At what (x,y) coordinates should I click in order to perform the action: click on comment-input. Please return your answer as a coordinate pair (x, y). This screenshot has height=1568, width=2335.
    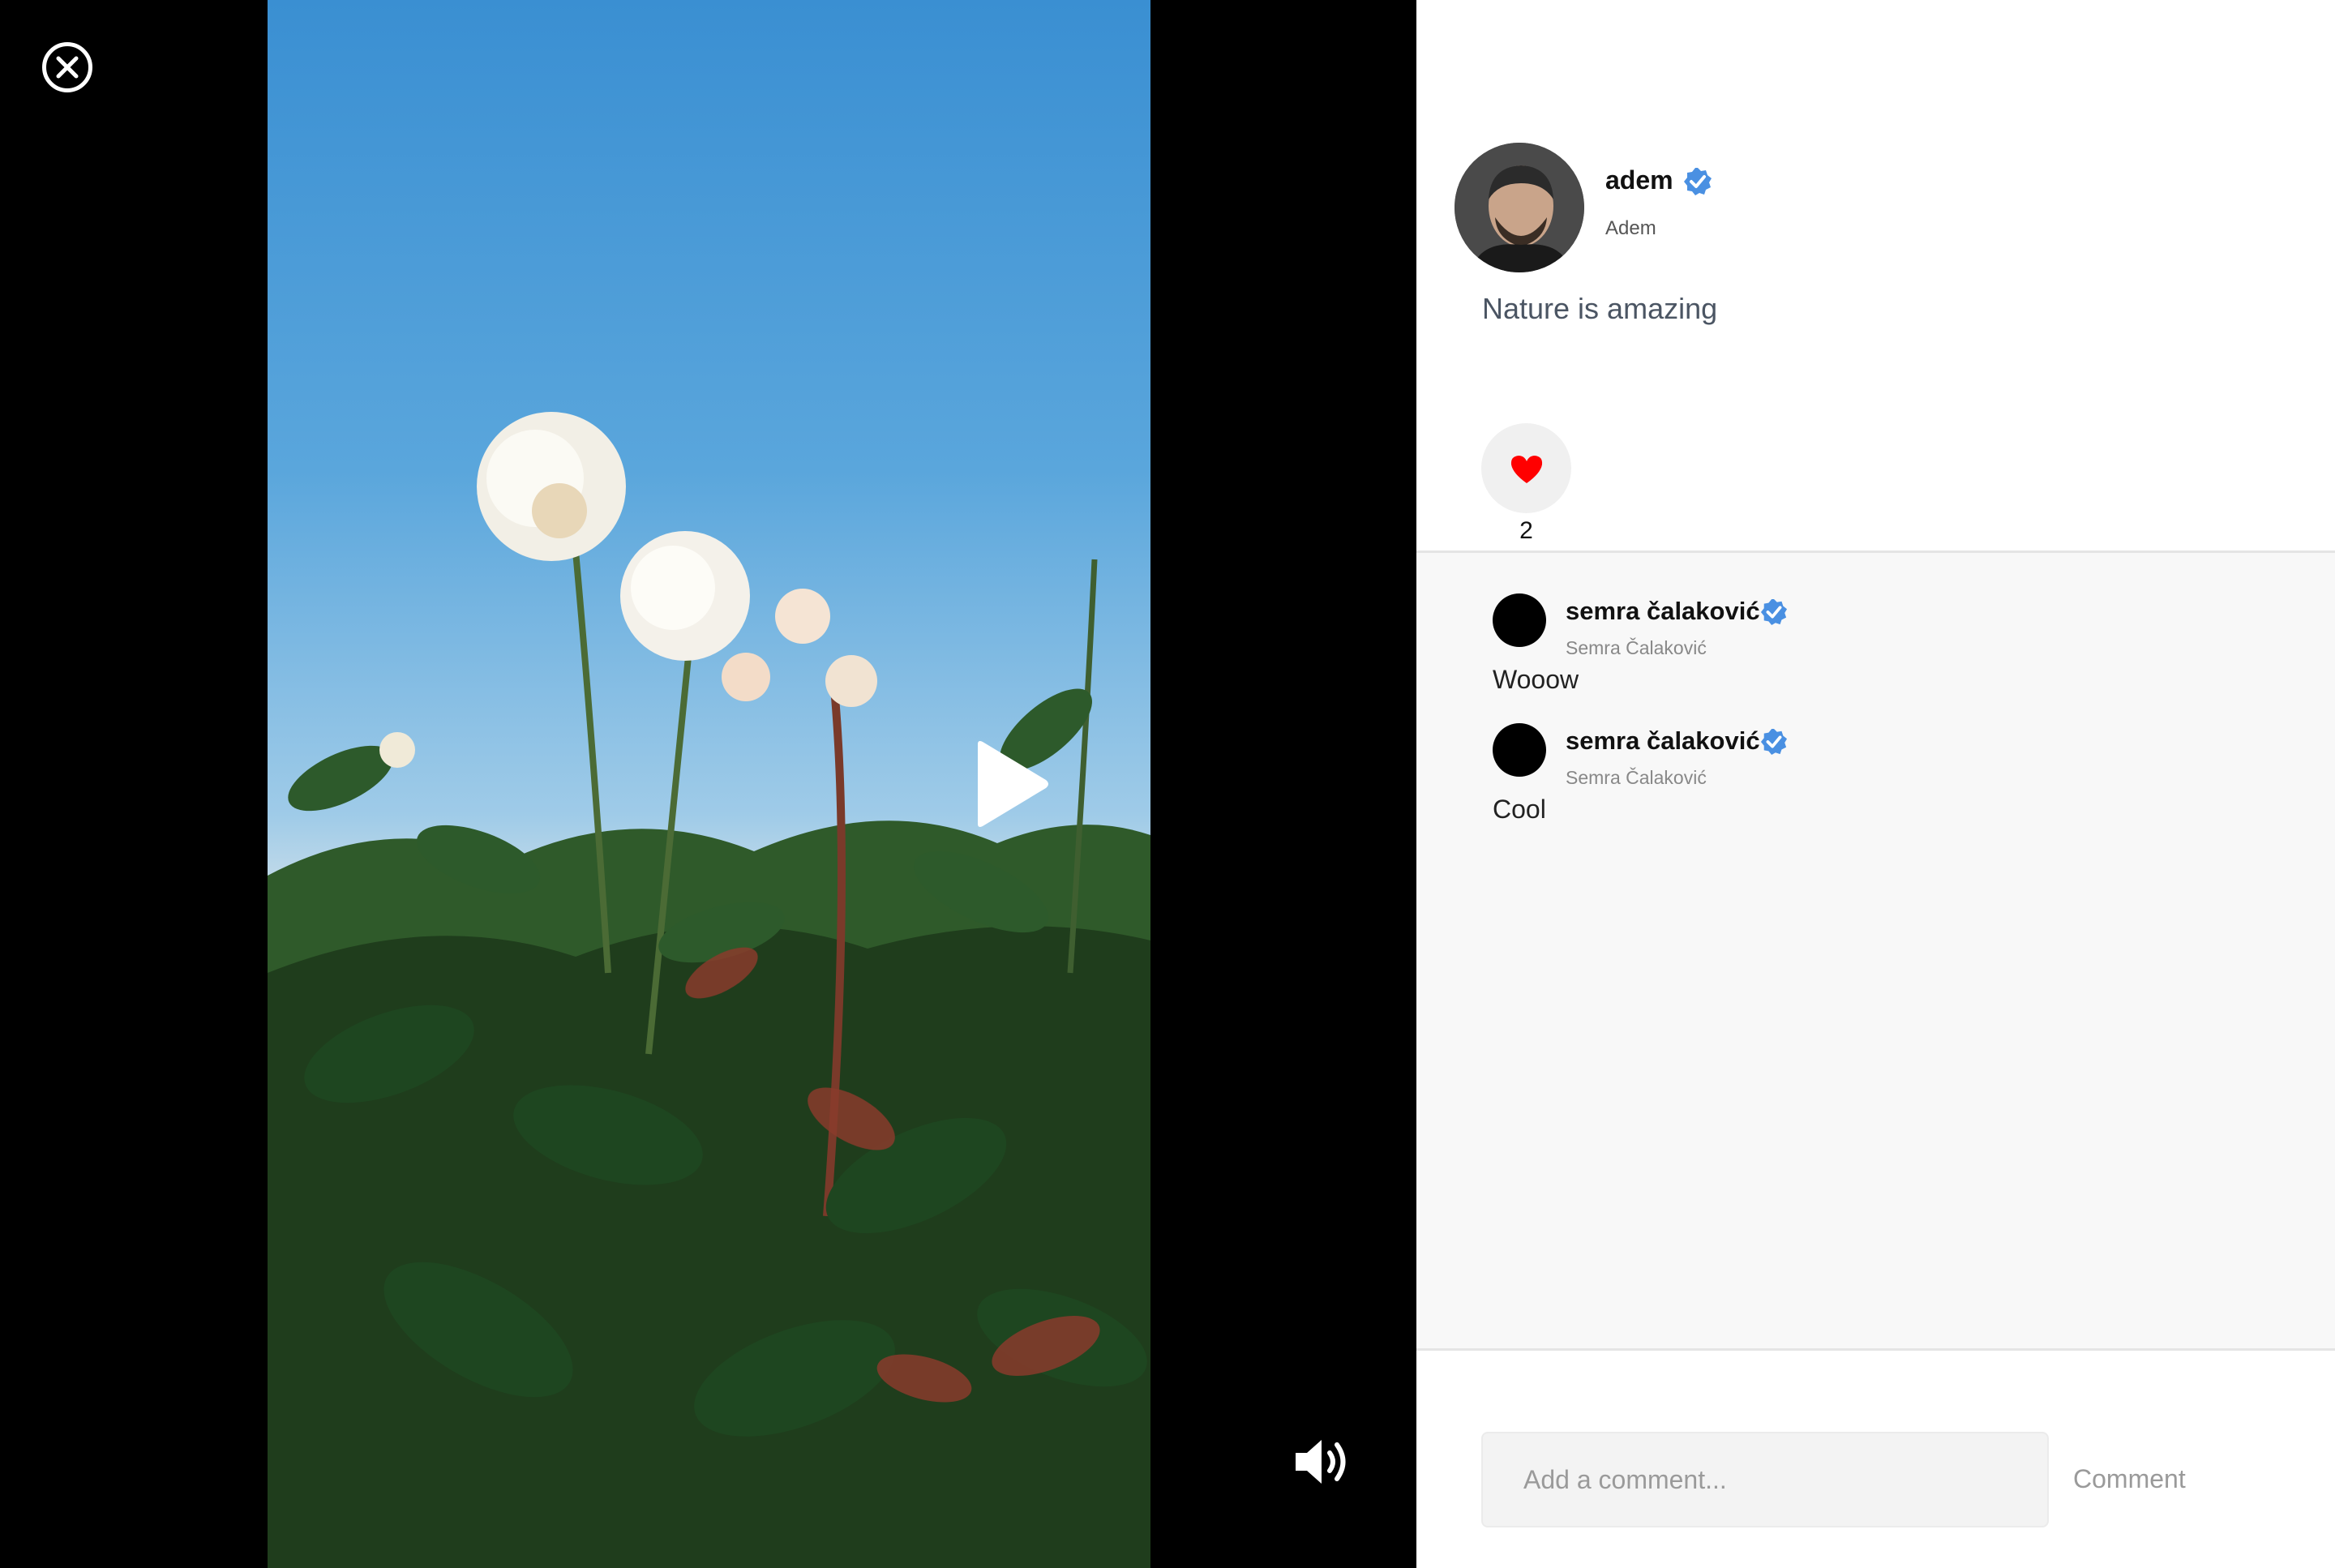
    Looking at the image, I should click on (1765, 1479).